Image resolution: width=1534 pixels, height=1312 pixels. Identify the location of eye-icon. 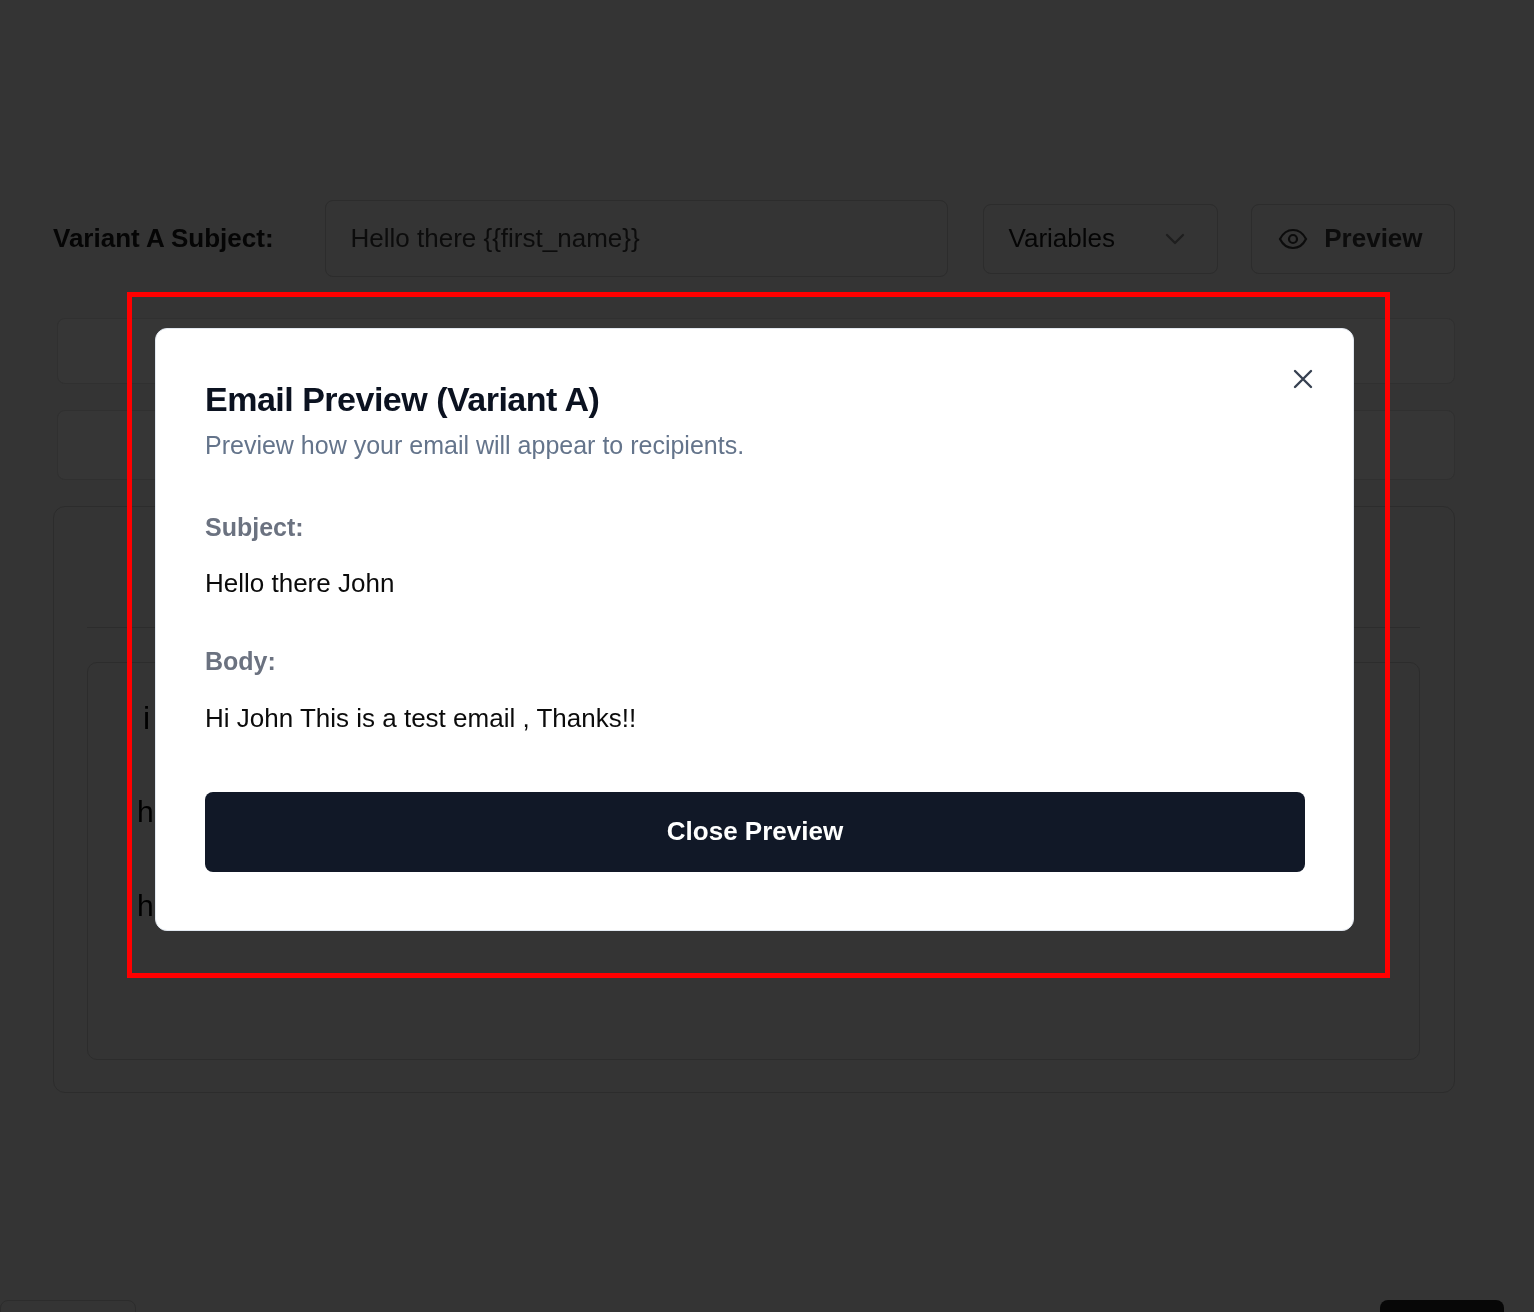
(1293, 238).